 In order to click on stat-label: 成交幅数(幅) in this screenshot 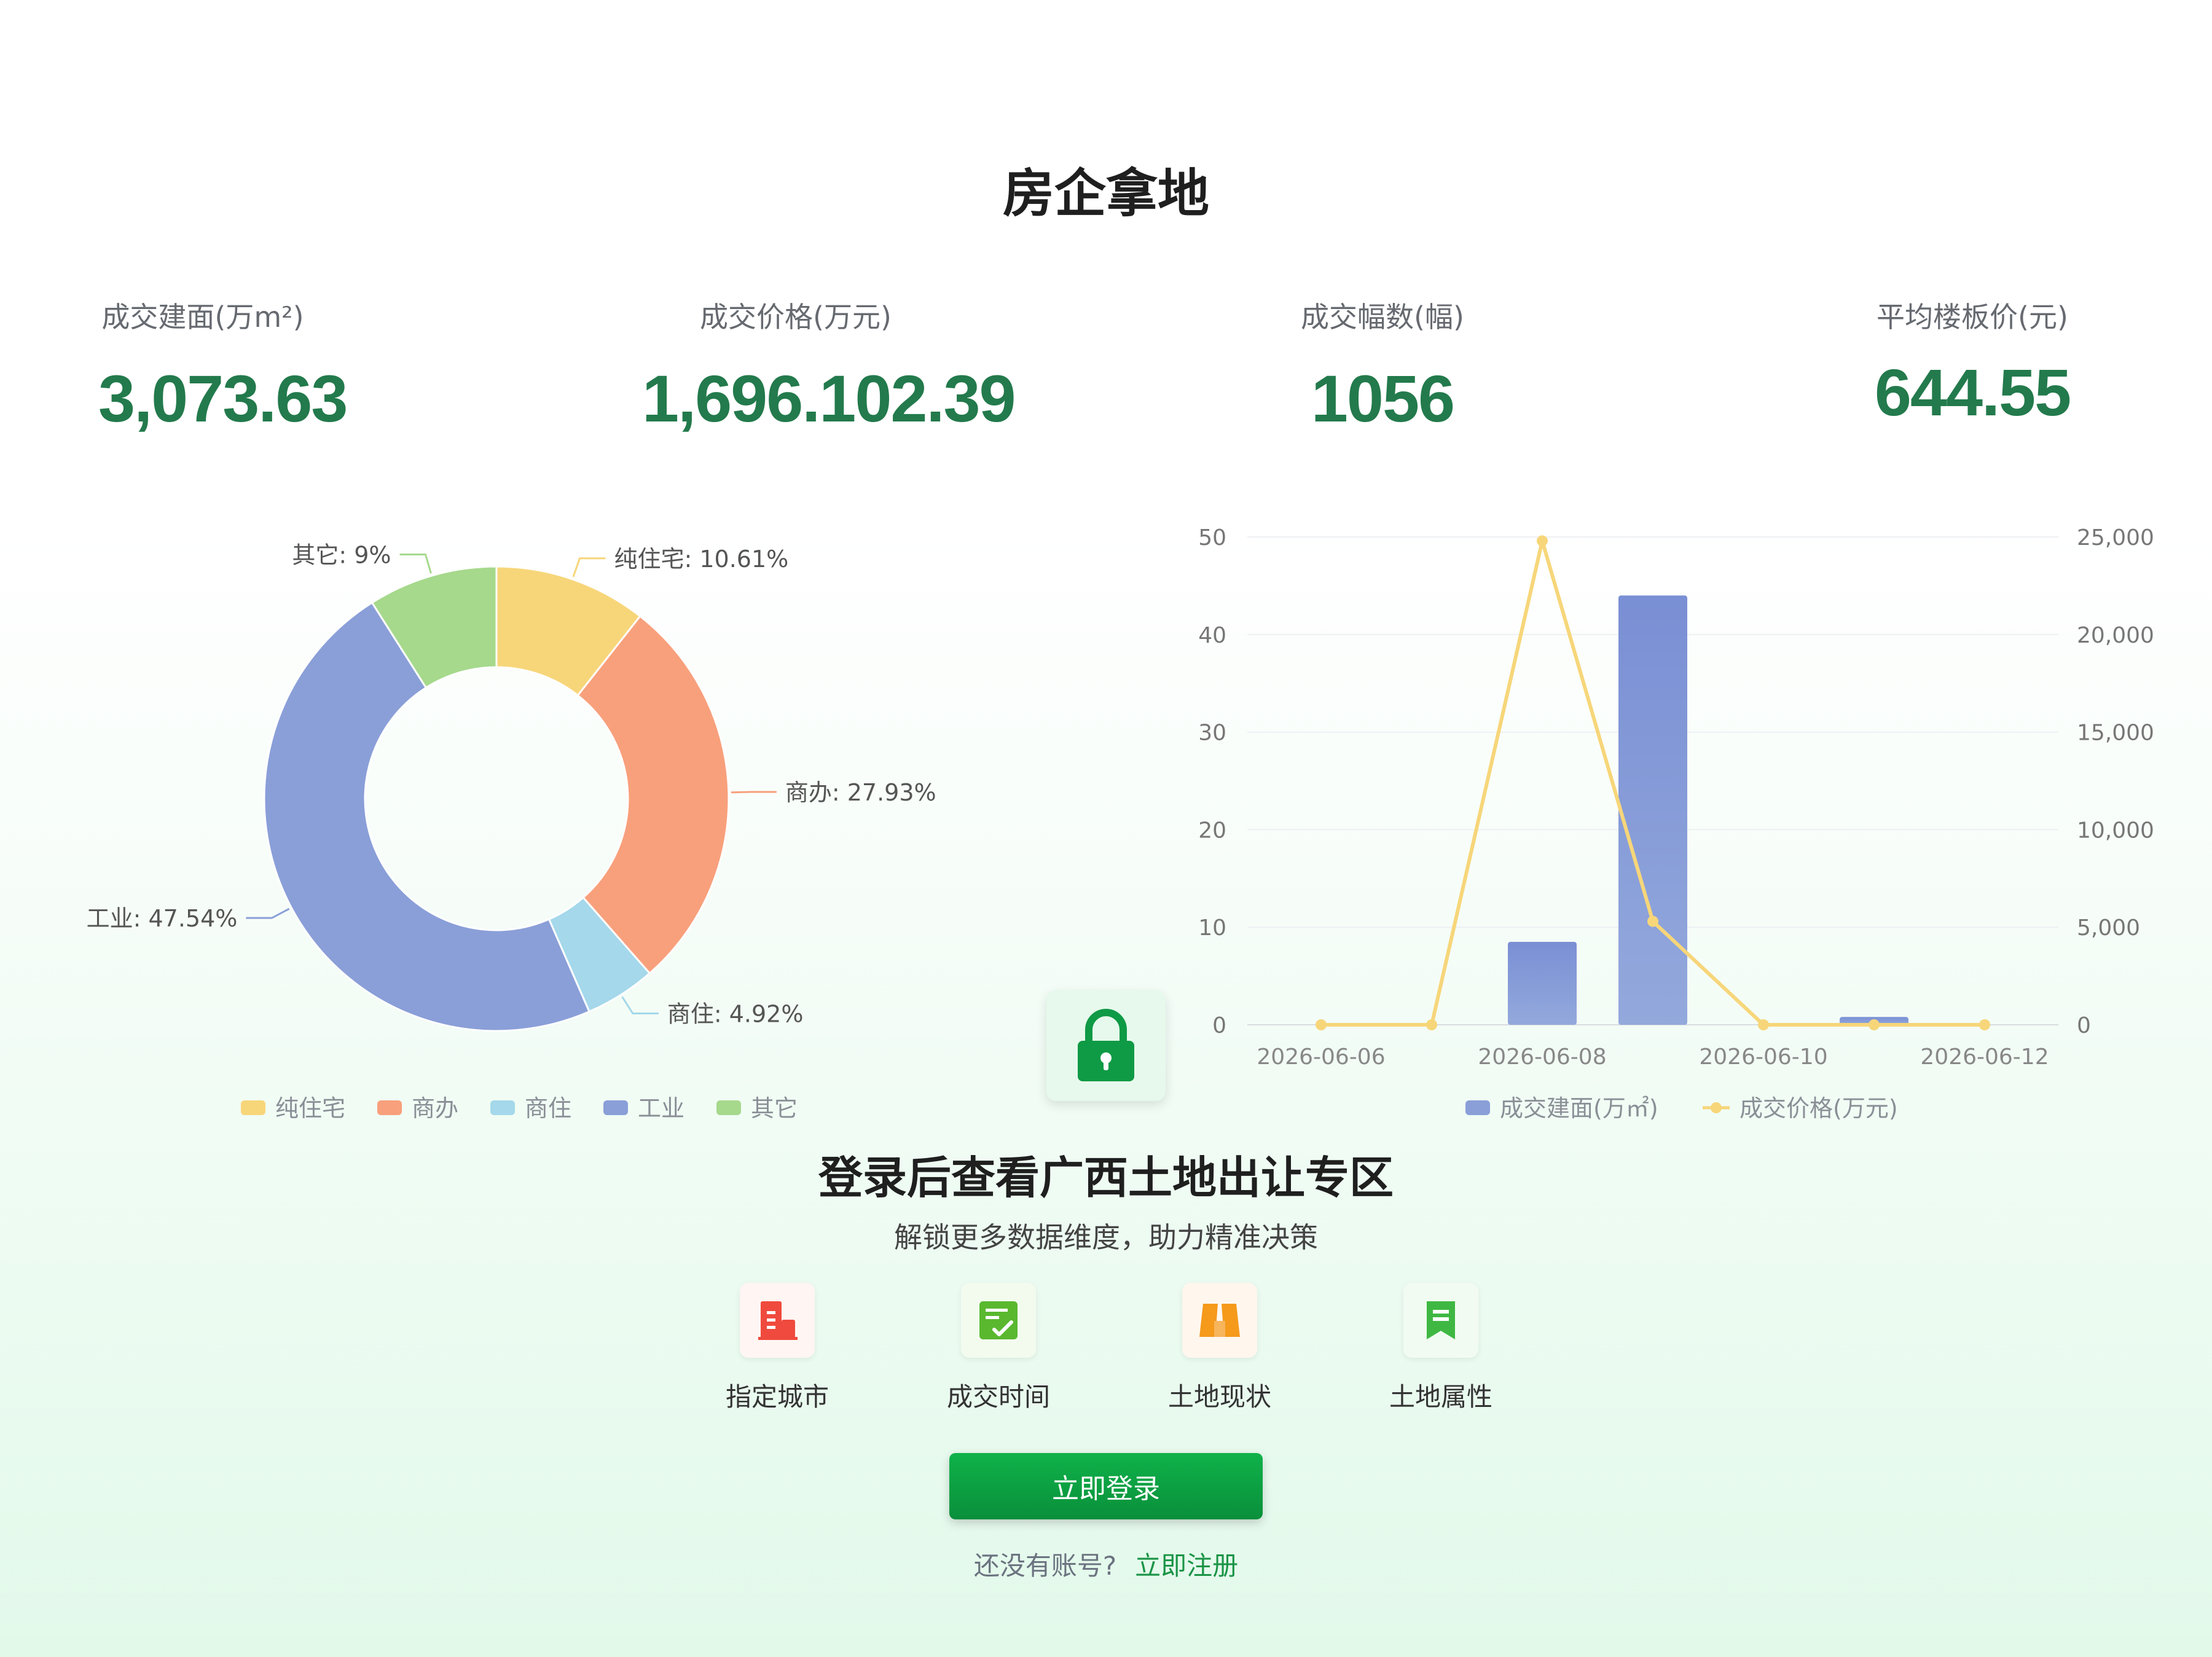, I will do `click(1382, 317)`.